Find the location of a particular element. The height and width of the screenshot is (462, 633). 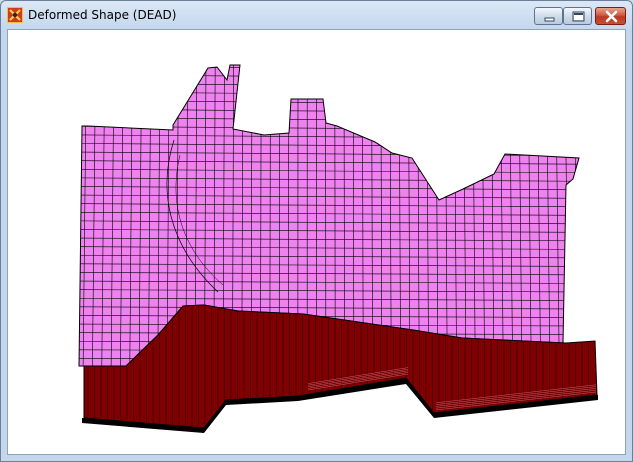

title-bar: Deformed Shape (DEAD) is located at coordinates (316, 15).